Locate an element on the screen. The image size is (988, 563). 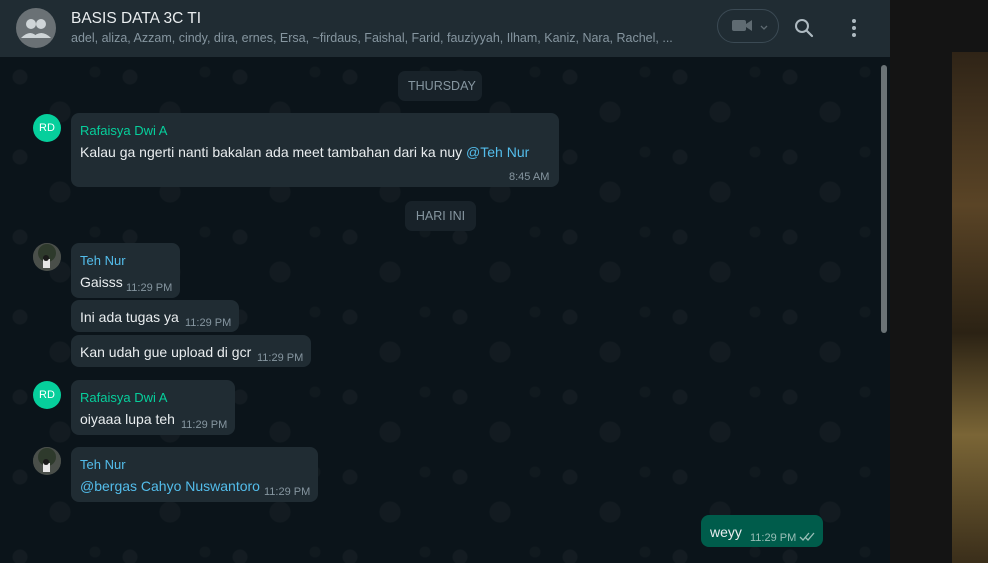
group-avatar is located at coordinates (36, 28).